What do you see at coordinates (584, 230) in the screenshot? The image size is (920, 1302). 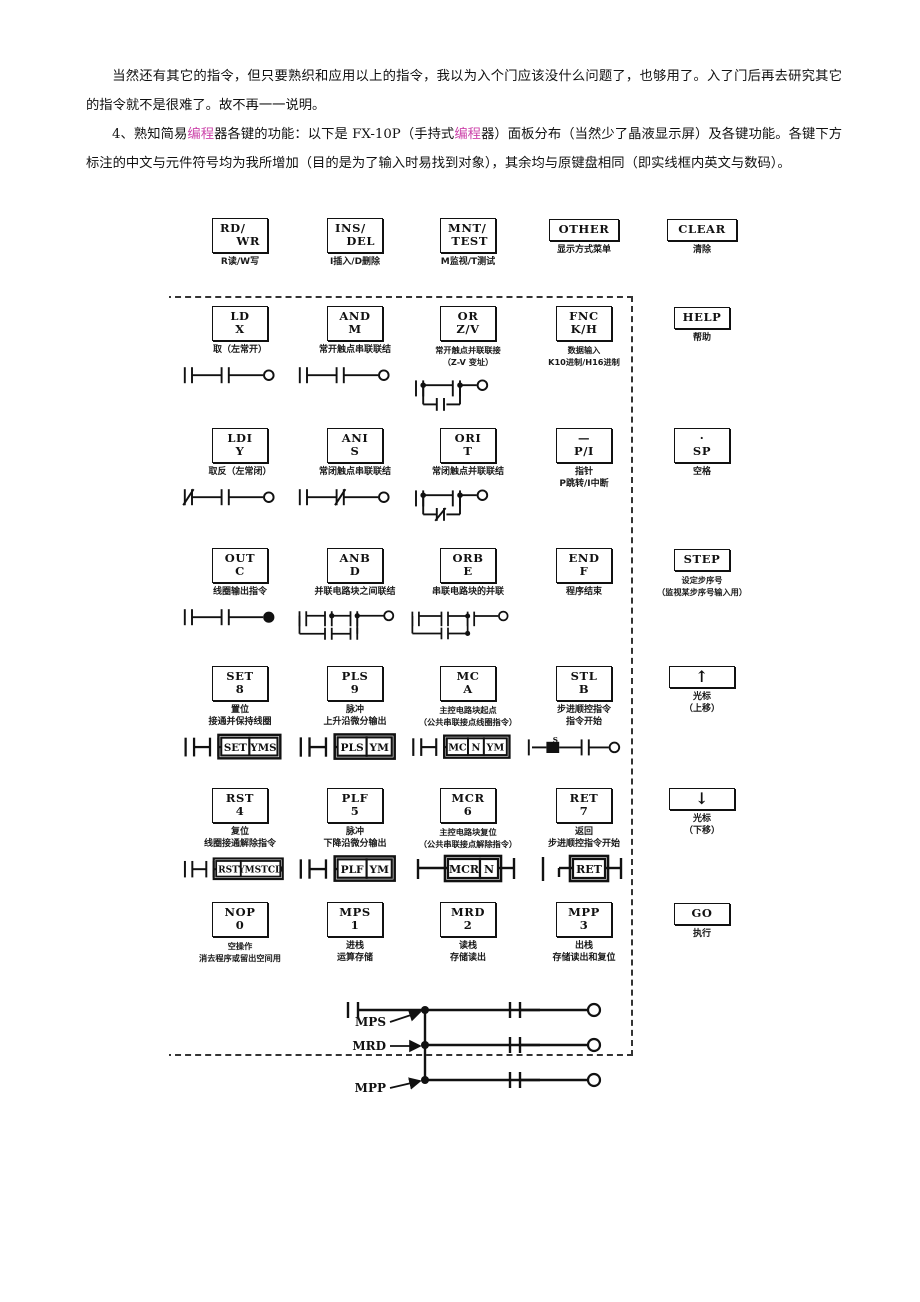 I see `key-other: OTHER` at bounding box center [584, 230].